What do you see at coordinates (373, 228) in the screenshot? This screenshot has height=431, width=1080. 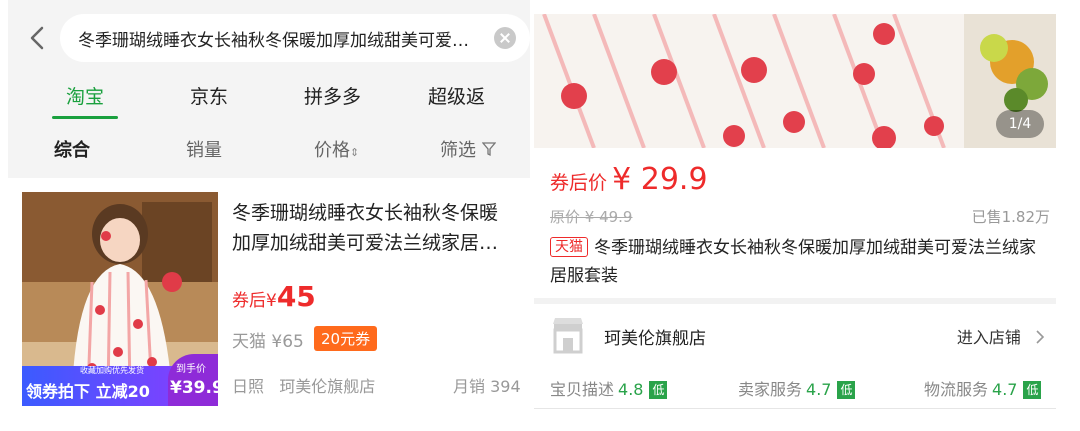 I see `product-title: 冬季珊瑚绒睡衣女长袖秋冬保暖加厚加绒甜美可爱法兰绒家居服套装` at bounding box center [373, 228].